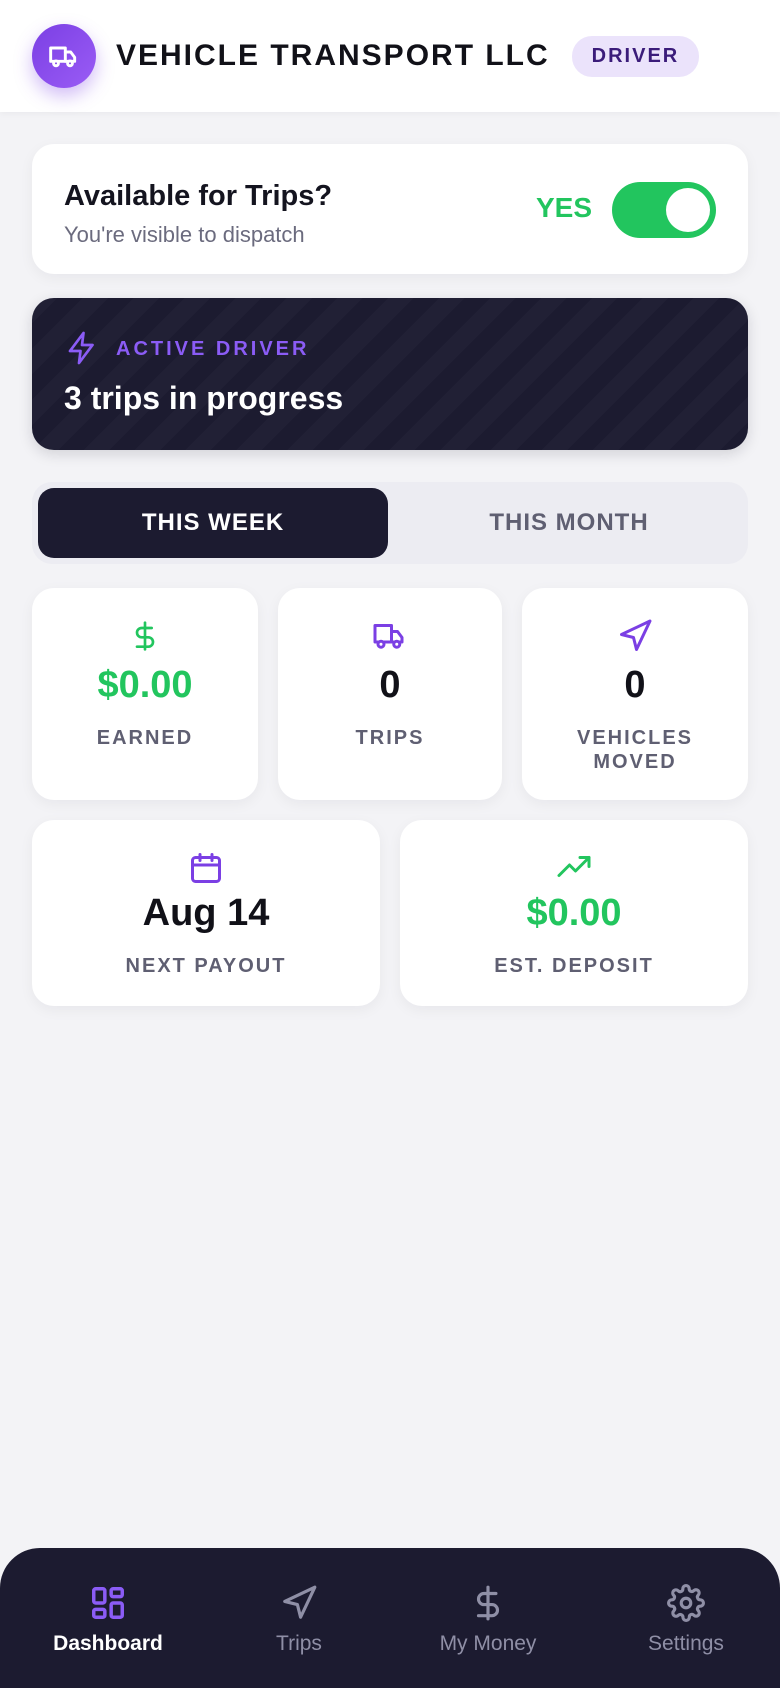 This screenshot has width=780, height=1688. I want to click on stat-card-est-deposit: $0.00 EST. DEPOSIT, so click(574, 913).